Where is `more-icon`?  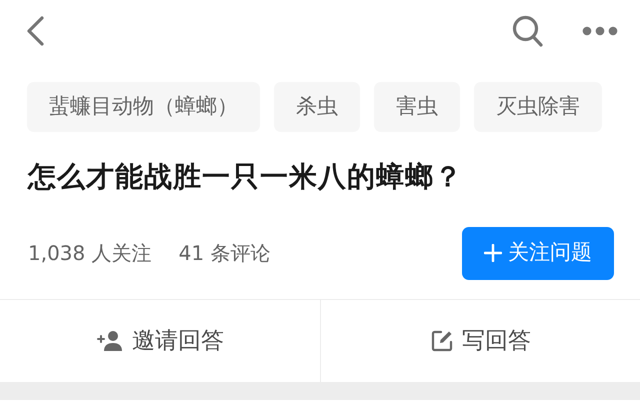 more-icon is located at coordinates (600, 31).